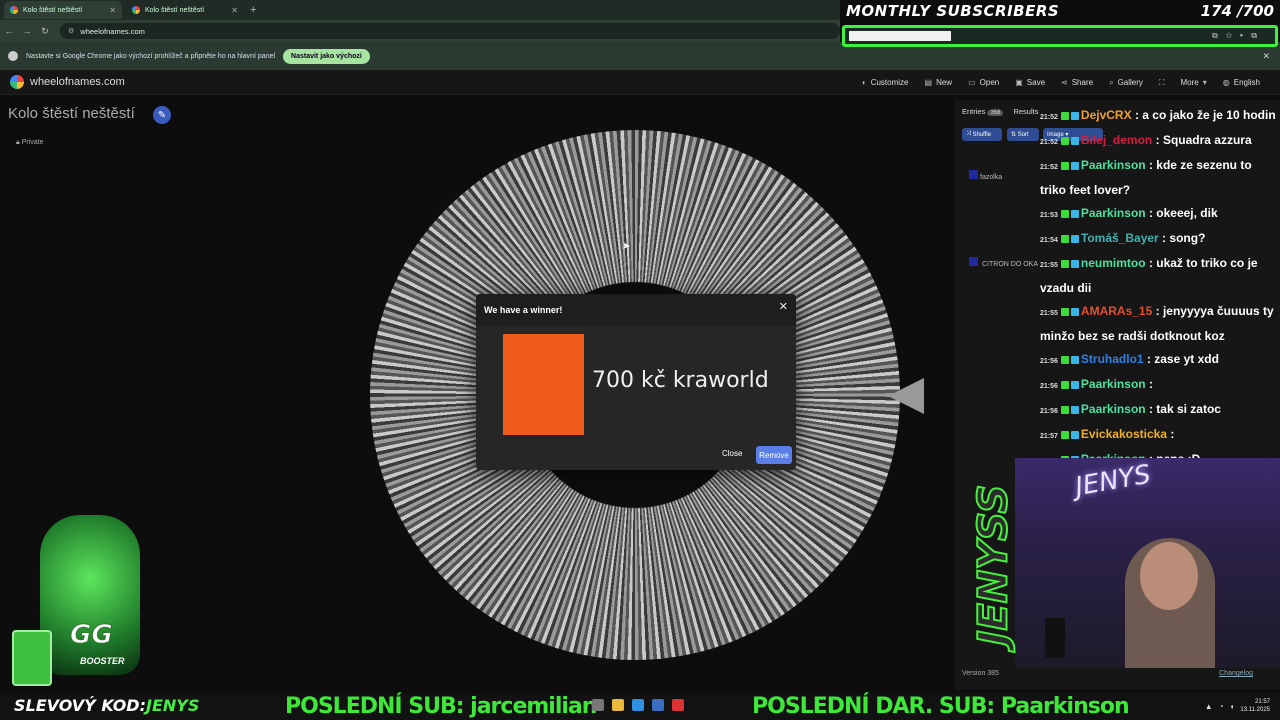  I want to click on subs-count: 174 /700, so click(1237, 11).